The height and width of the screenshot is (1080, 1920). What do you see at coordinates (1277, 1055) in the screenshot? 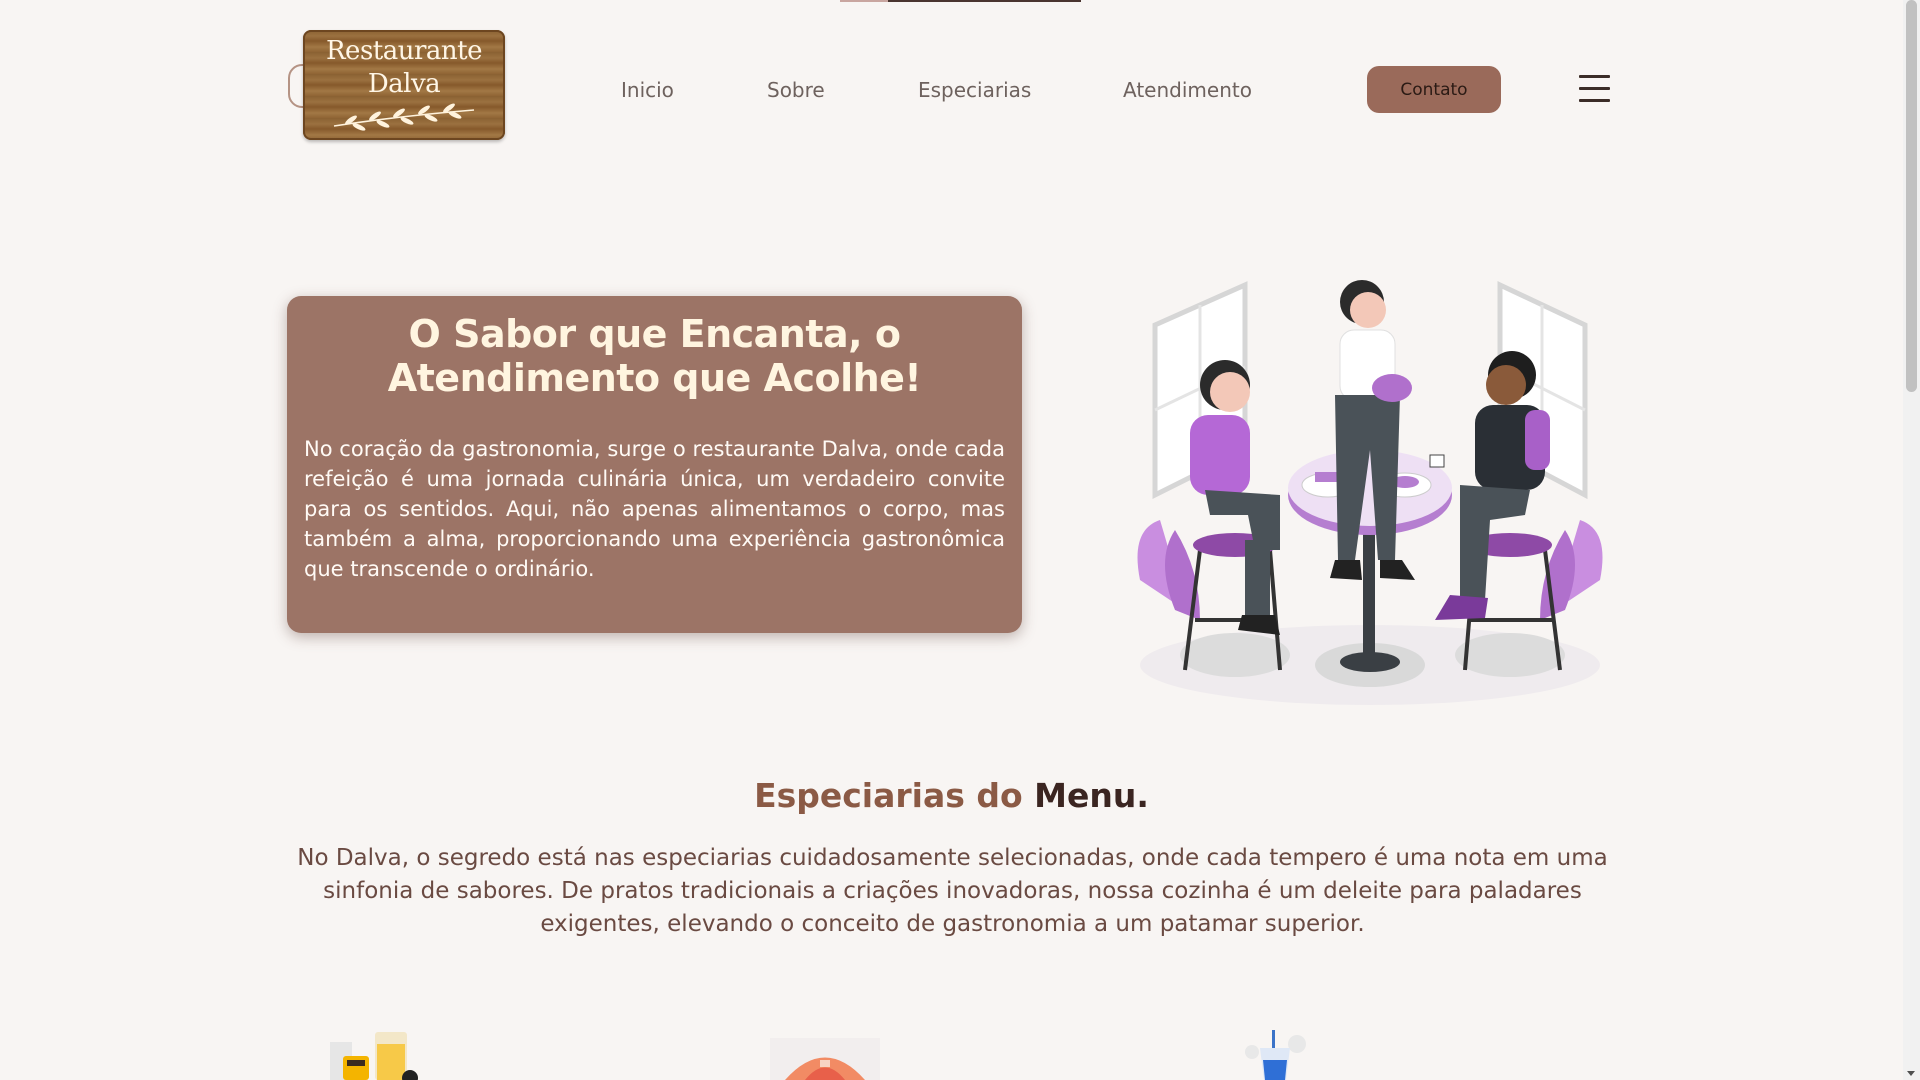
I see `soda-cup-icon` at bounding box center [1277, 1055].